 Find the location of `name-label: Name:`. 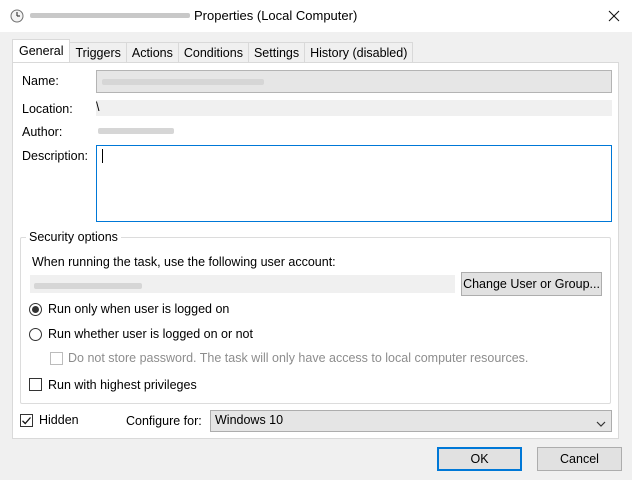

name-label: Name: is located at coordinates (40, 81).